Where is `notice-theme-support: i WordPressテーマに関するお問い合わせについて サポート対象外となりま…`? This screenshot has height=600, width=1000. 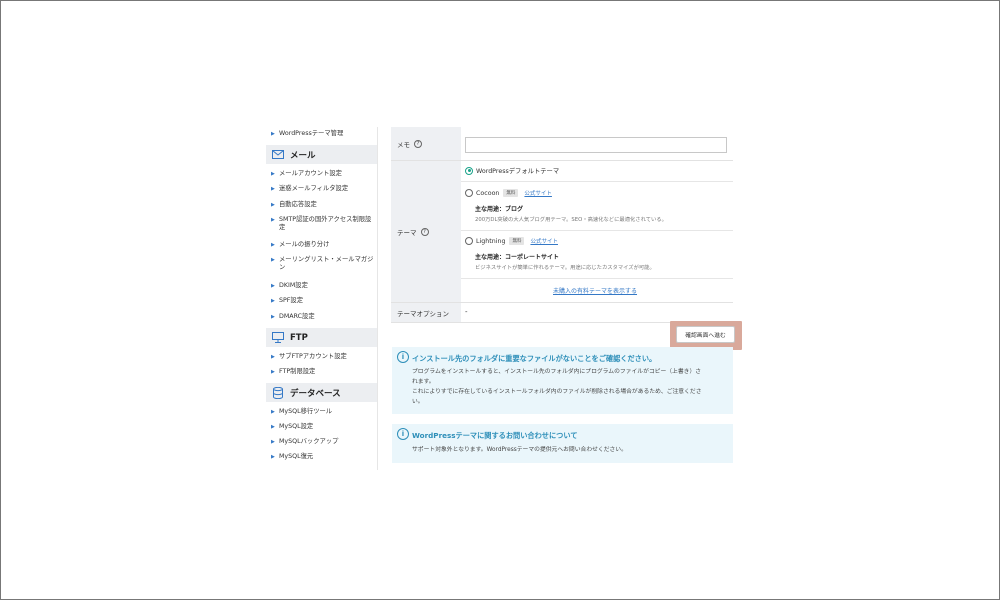 notice-theme-support: i WordPressテーマに関するお問い合わせについて サポート対象外となりま… is located at coordinates (562, 443).